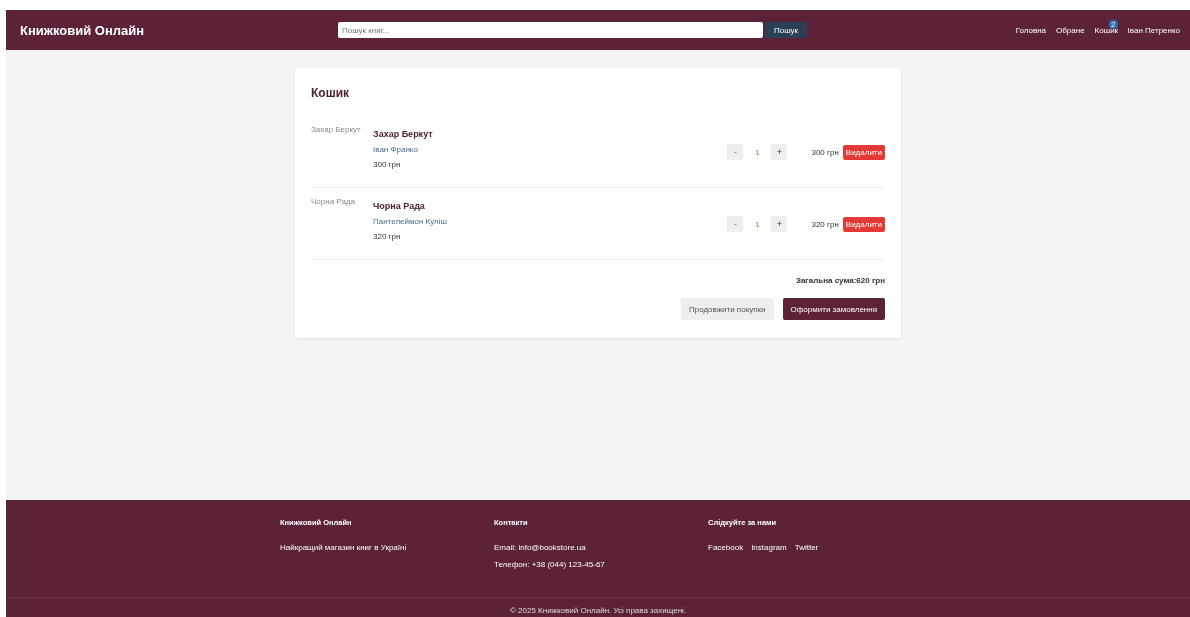  I want to click on cart-count-badge: 2, so click(1113, 24).